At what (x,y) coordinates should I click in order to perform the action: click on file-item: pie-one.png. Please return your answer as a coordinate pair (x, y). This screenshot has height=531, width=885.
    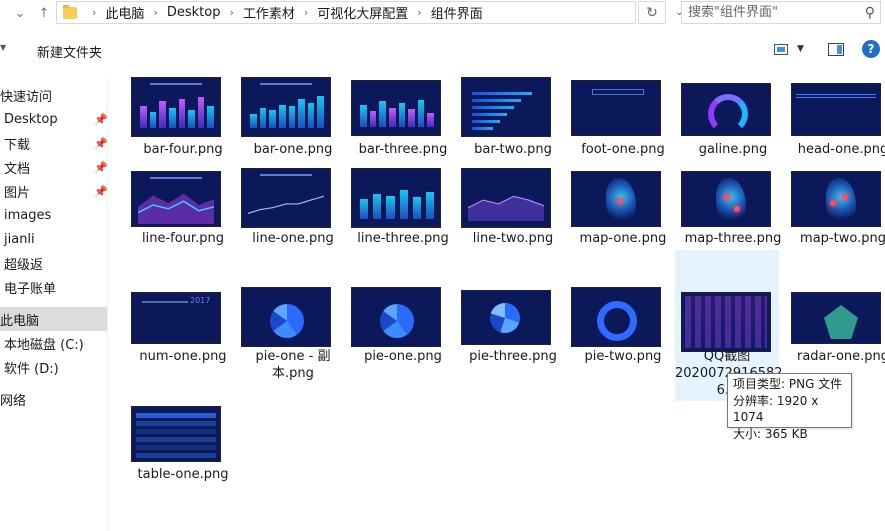
    Looking at the image, I should click on (403, 327).